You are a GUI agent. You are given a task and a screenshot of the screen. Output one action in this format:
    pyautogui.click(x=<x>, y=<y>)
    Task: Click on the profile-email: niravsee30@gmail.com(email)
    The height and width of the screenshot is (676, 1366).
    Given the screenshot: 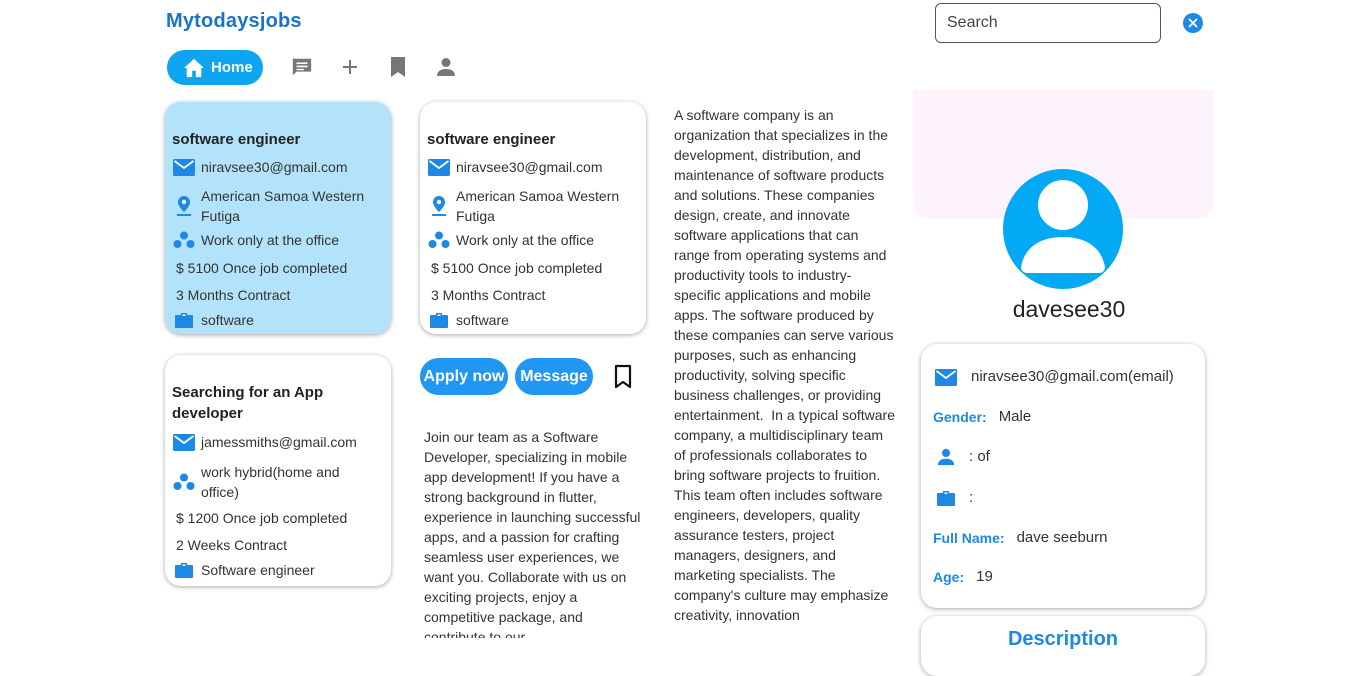 What is the action you would take?
    pyautogui.click(x=1072, y=376)
    